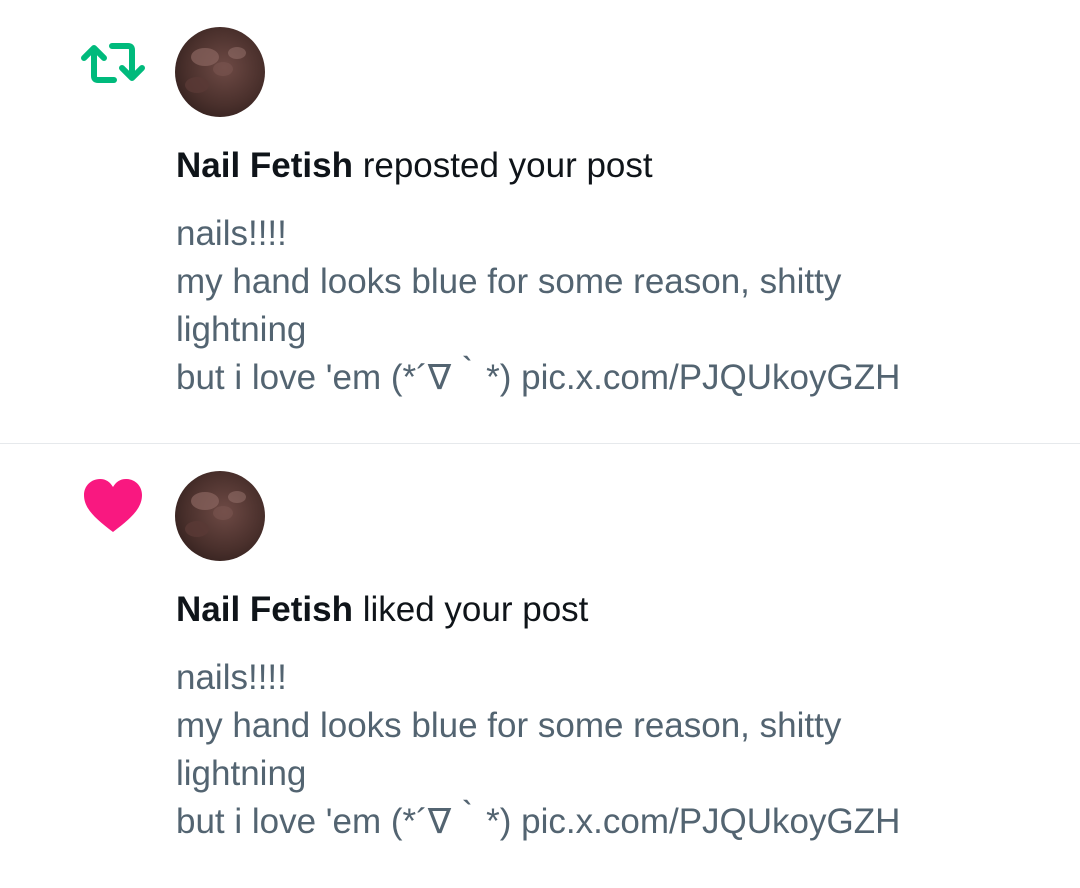 The image size is (1080, 888). I want to click on repost-icon, so click(113, 63).